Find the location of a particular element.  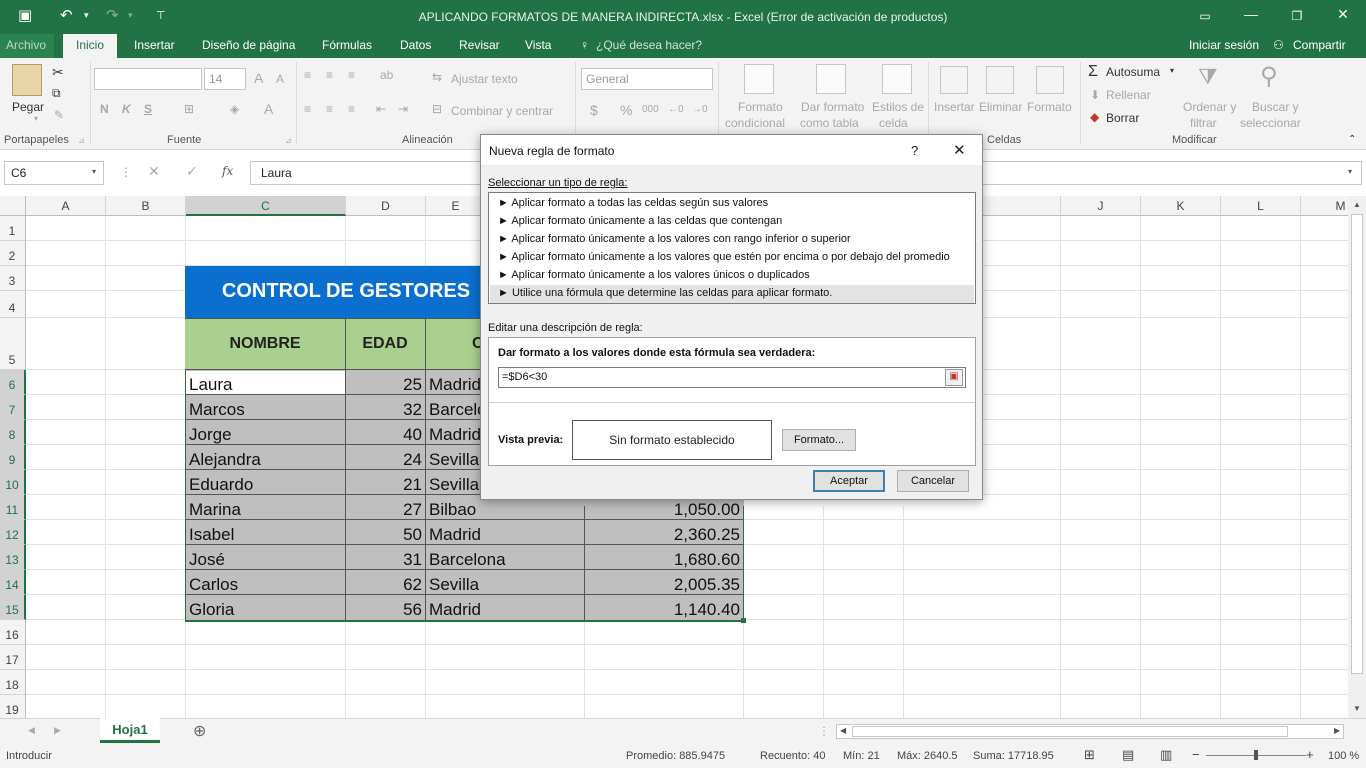

row-header: 7 is located at coordinates (13, 407).